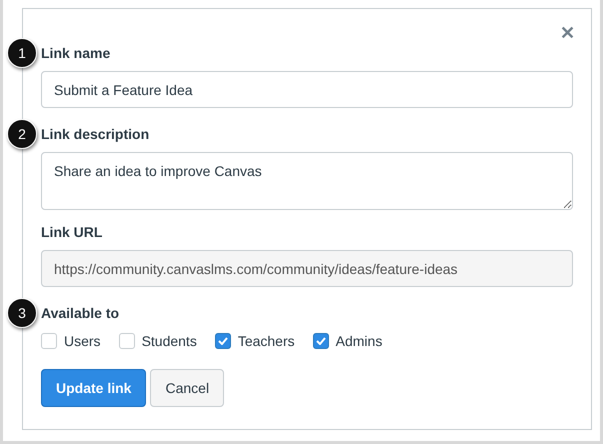  I want to click on role-checkbox: Teachers, so click(254, 341).